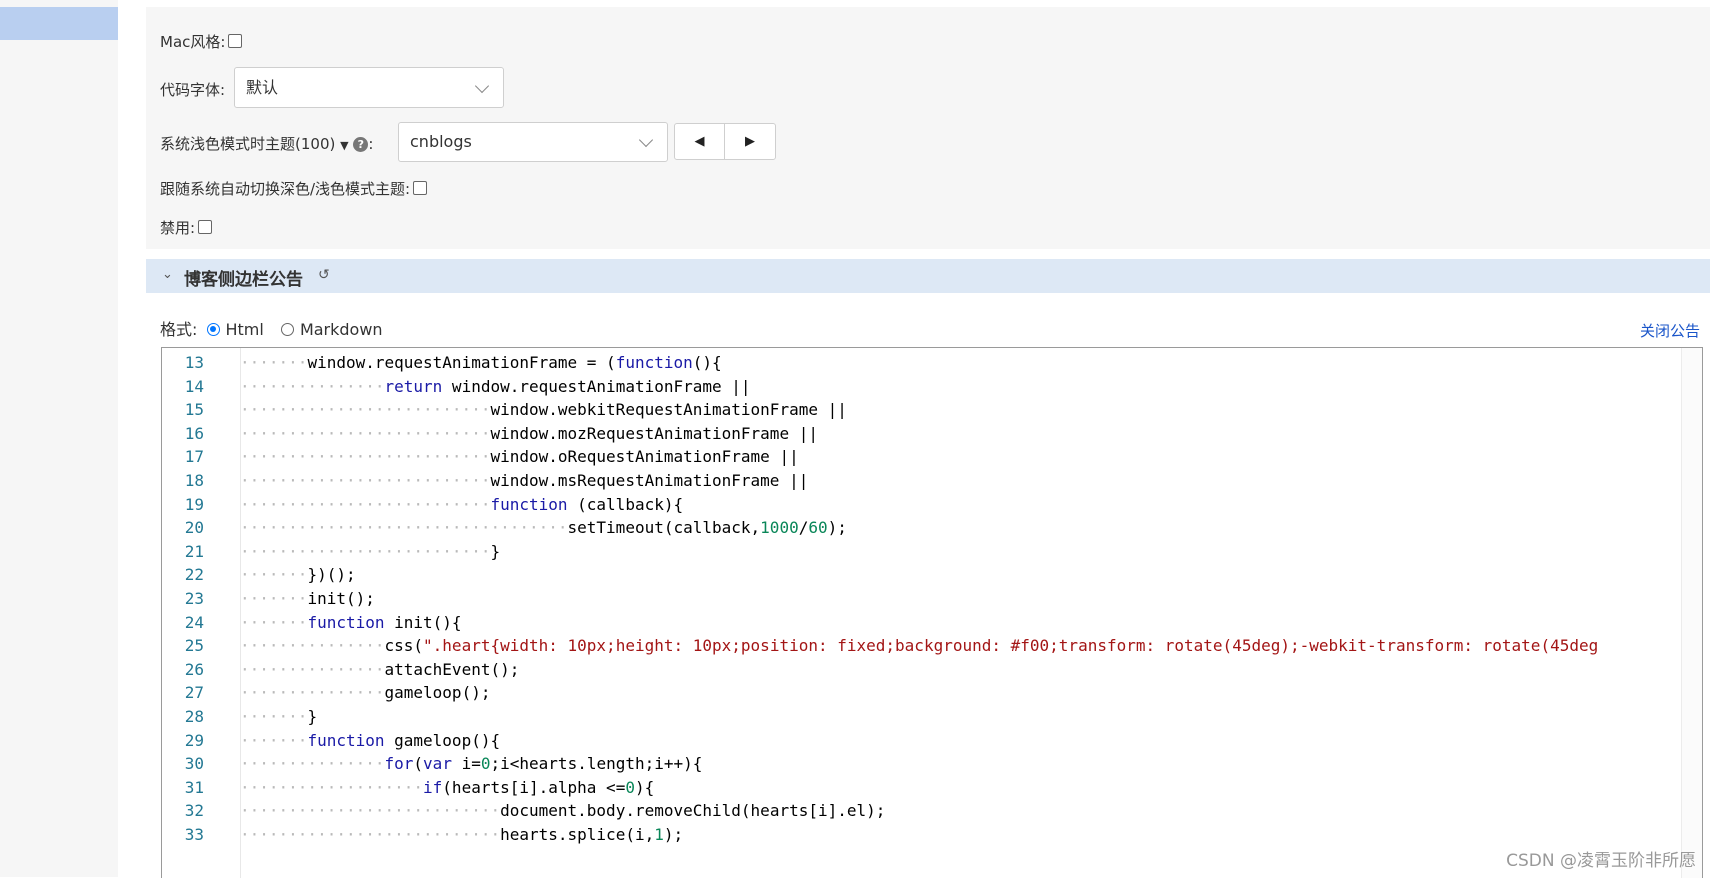 The height and width of the screenshot is (878, 1710). What do you see at coordinates (194, 622) in the screenshot?
I see `line-number: 24` at bounding box center [194, 622].